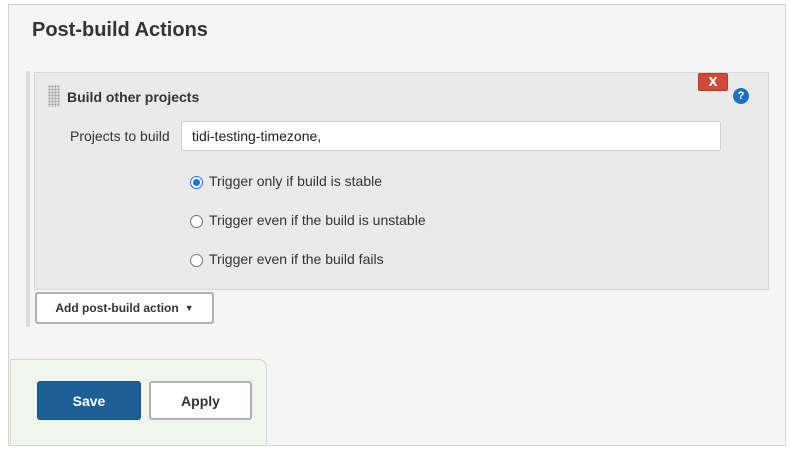 This screenshot has width=790, height=457. I want to click on trigger-option-fails: Trigger even if the build fails, so click(287, 259).